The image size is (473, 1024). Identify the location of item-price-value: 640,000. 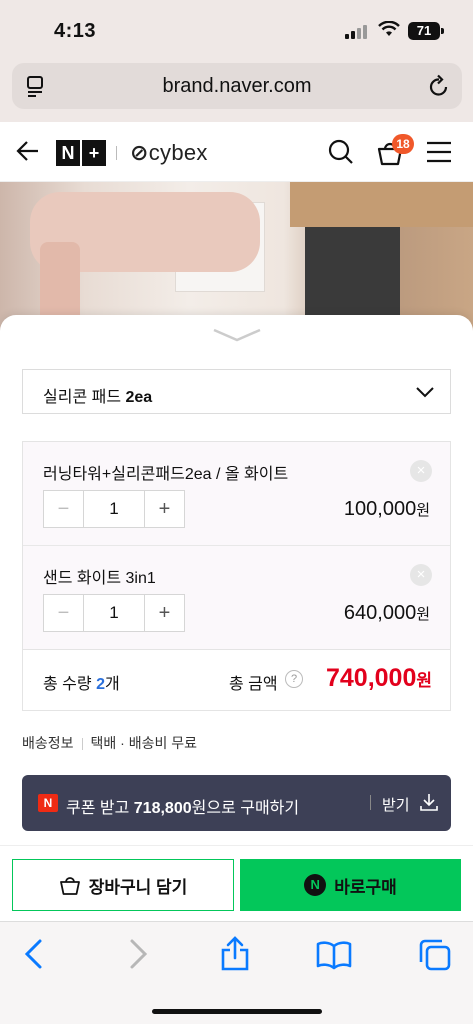
(380, 613).